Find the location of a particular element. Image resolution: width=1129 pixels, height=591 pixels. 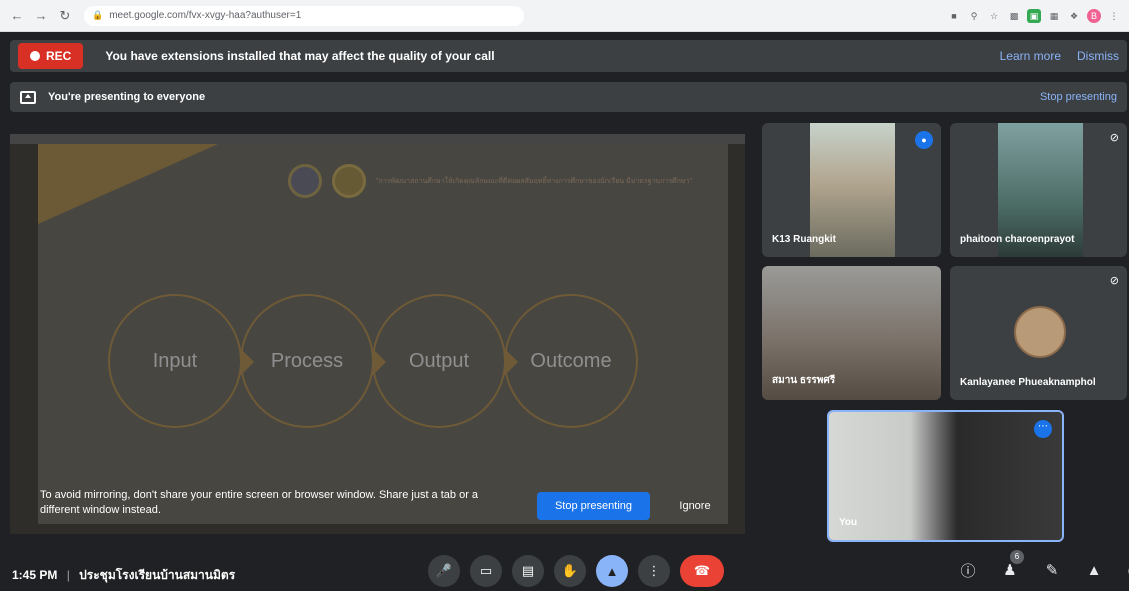

meeting-info: 1:45 PM | ประชุมโรงเรียนบ้านสมานมิตร is located at coordinates (123, 575).